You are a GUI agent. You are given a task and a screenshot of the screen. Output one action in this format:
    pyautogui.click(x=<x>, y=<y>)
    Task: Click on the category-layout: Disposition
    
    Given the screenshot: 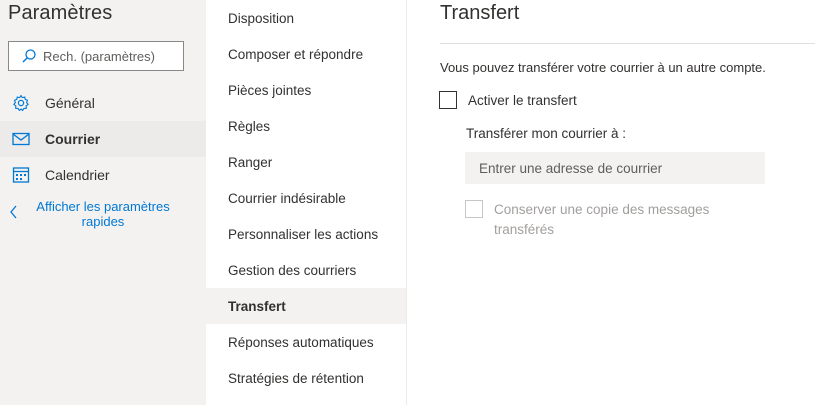 What is the action you would take?
    pyautogui.click(x=306, y=18)
    